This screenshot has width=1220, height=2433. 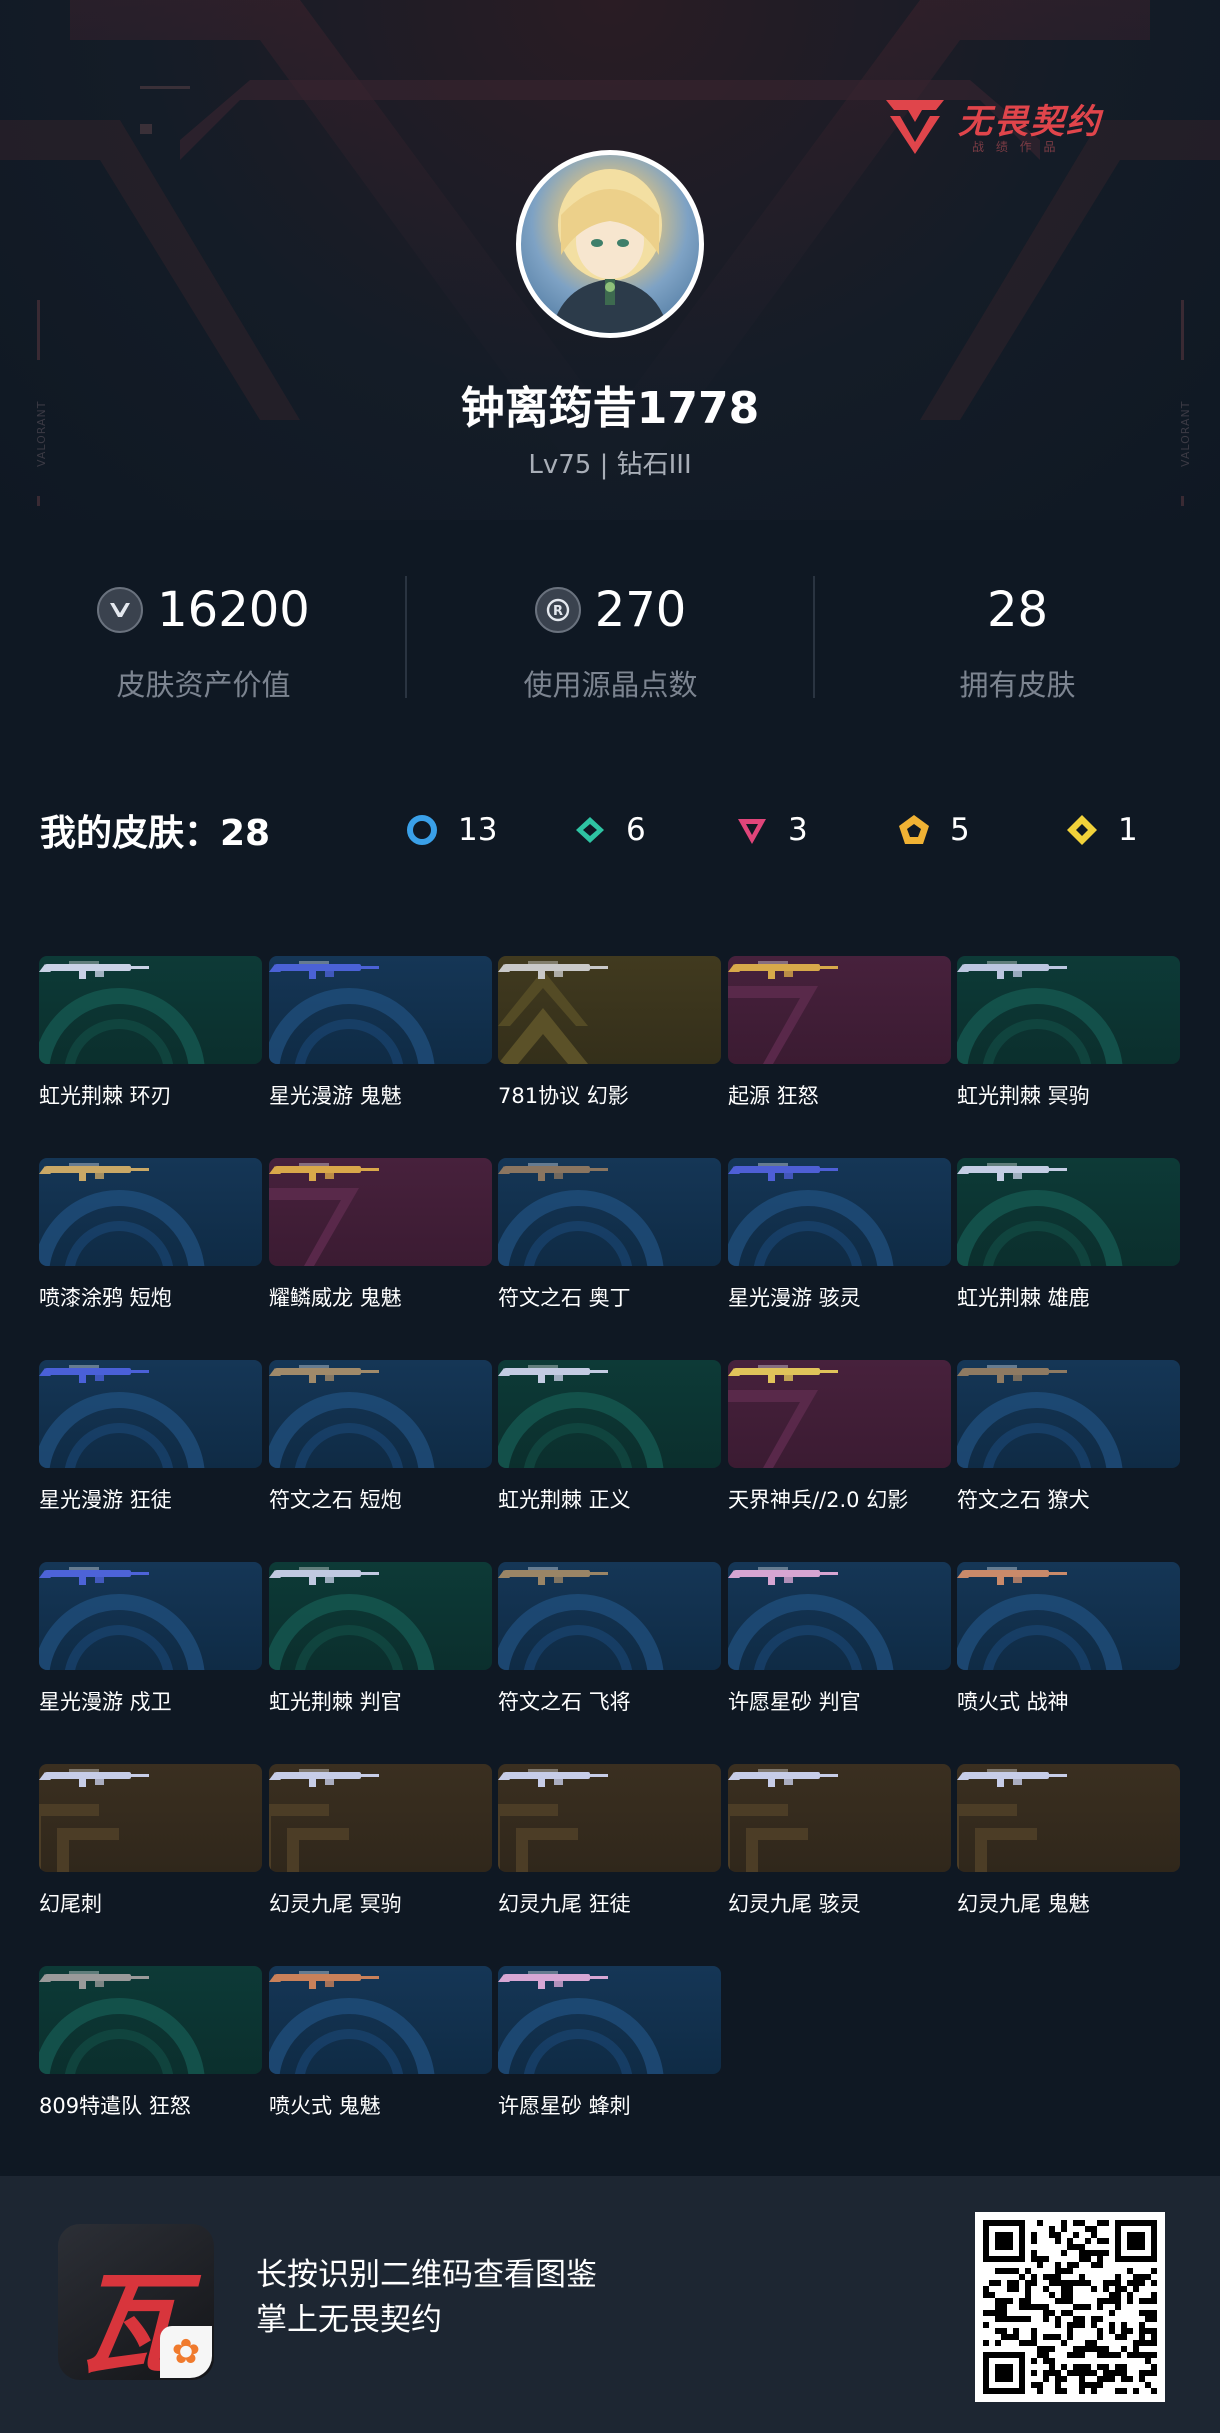 I want to click on skin-name: 虹光荆棘 冥驹, so click(x=1023, y=1096).